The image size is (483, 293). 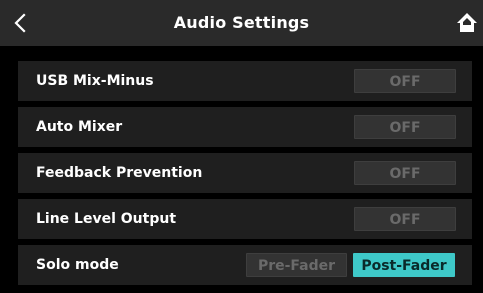 What do you see at coordinates (79, 127) in the screenshot?
I see `setting-label: Auto Mixer` at bounding box center [79, 127].